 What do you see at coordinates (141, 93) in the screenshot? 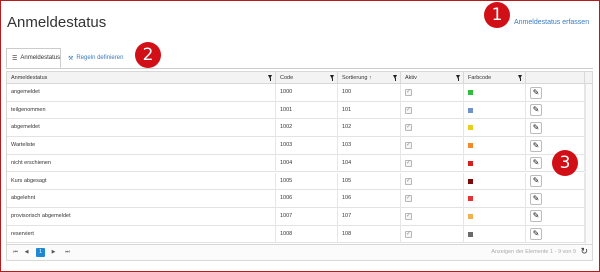
I see `cell-anmeldestatus: angemeldet` at bounding box center [141, 93].